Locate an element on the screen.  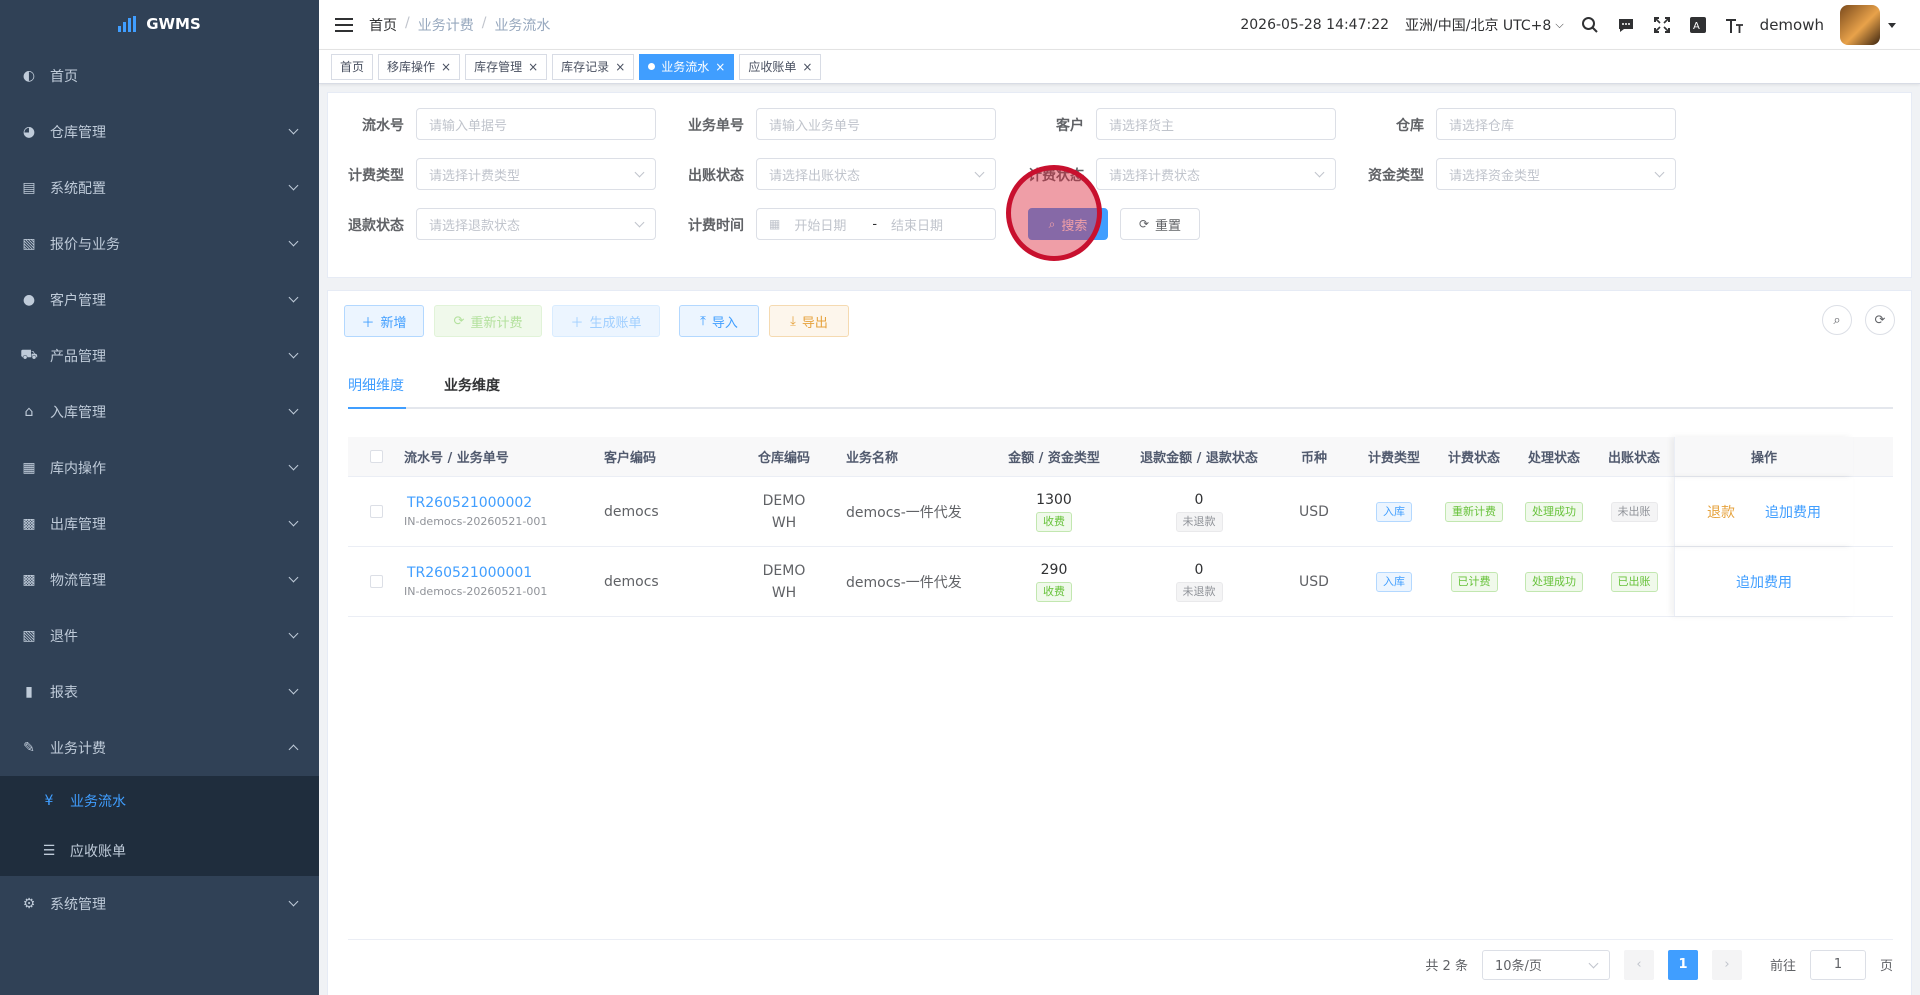
sidebar-subitem: ☰ 应收账单 is located at coordinates (159, 851).